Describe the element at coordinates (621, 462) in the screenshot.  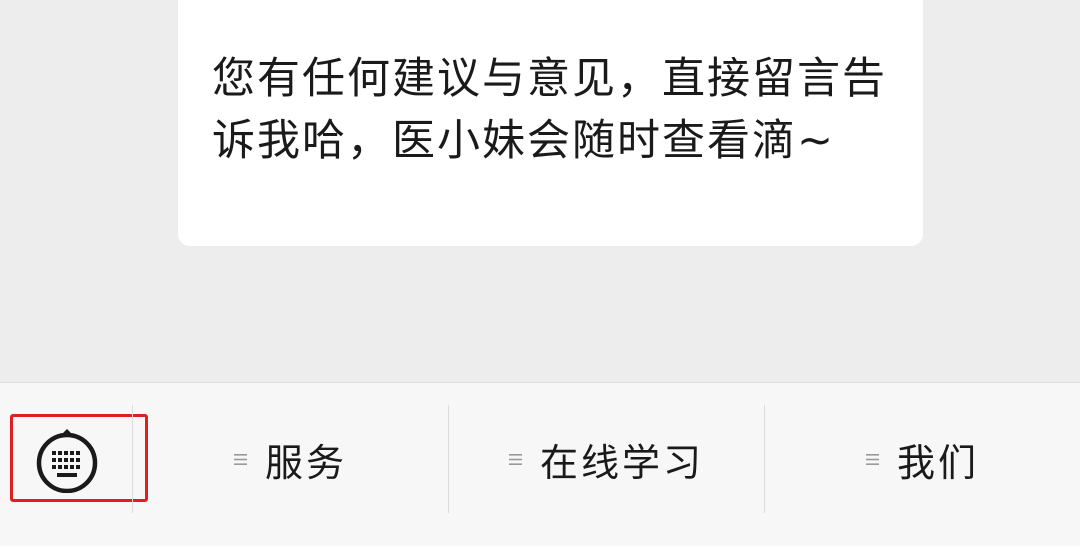
I see `menu-item-label: 在线学习` at that location.